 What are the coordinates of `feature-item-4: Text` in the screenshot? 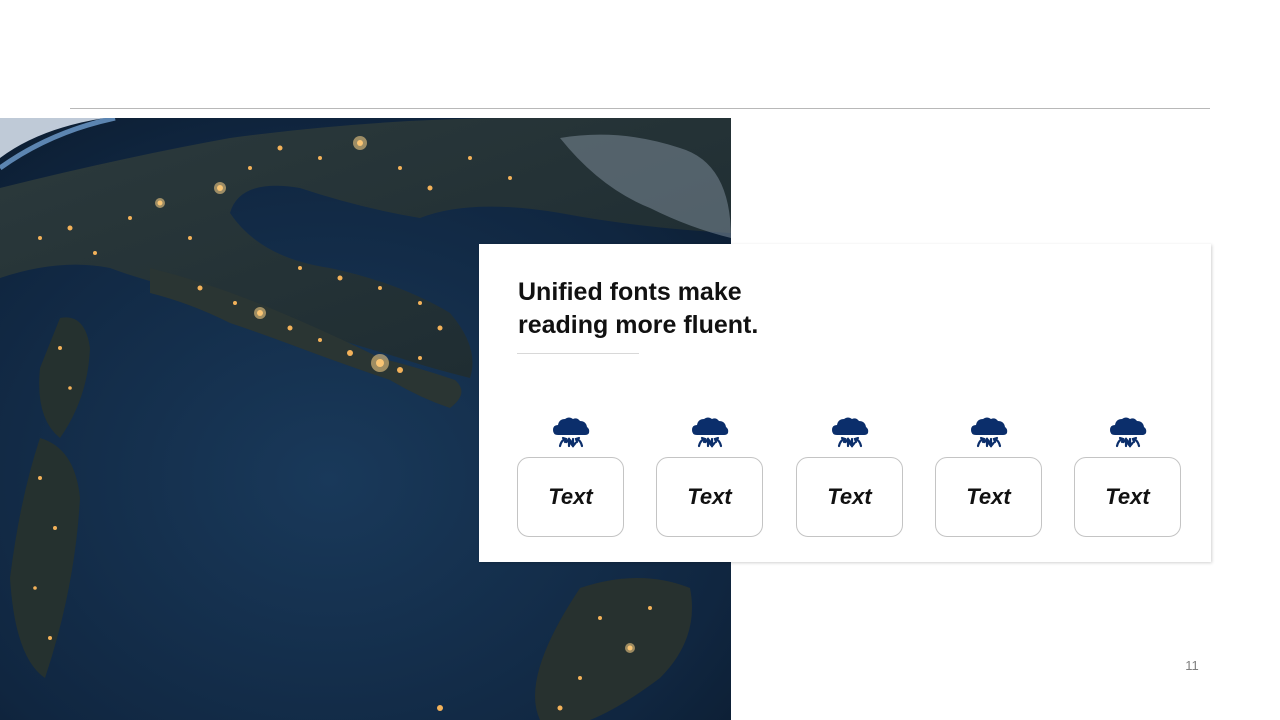 It's located at (989, 477).